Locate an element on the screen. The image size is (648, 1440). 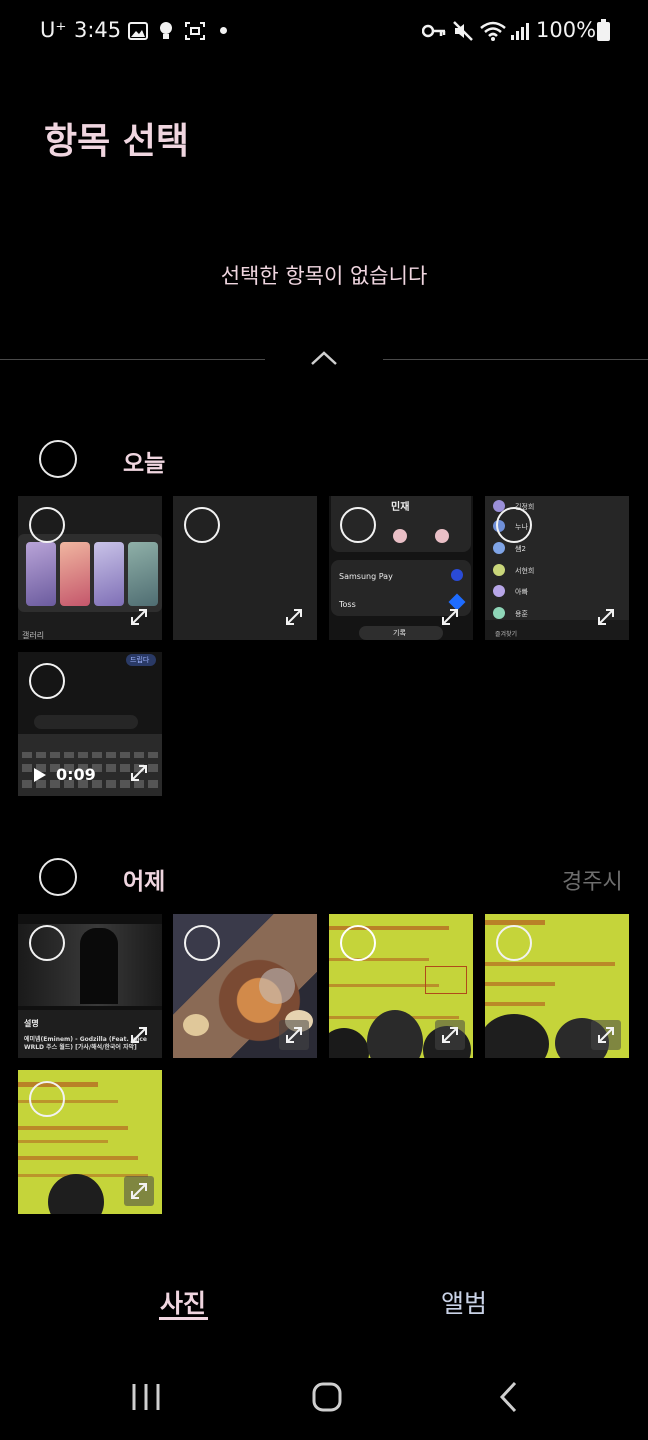
play-icon is located at coordinates (40, 777).